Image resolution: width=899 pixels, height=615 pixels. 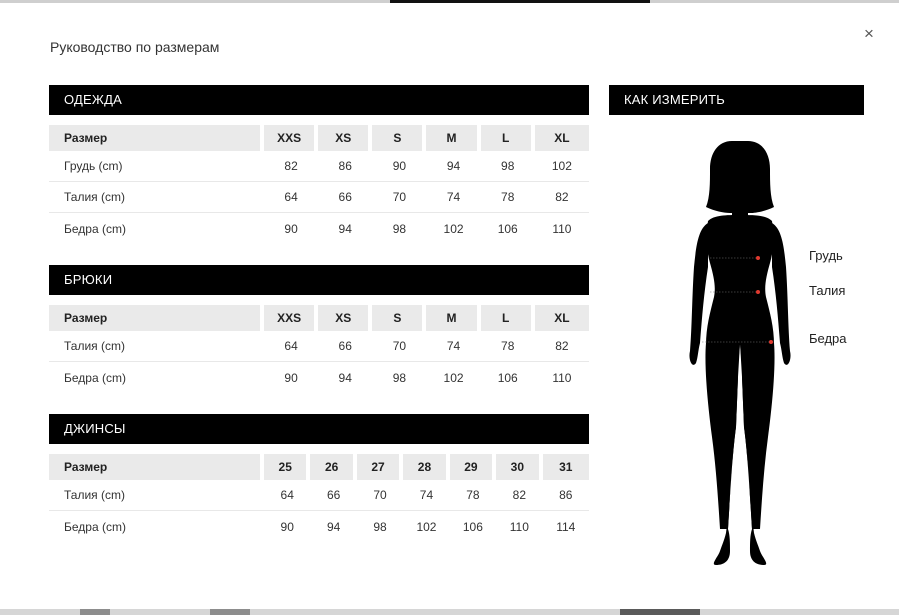 What do you see at coordinates (565, 467) in the screenshot?
I see `header-cell: 31` at bounding box center [565, 467].